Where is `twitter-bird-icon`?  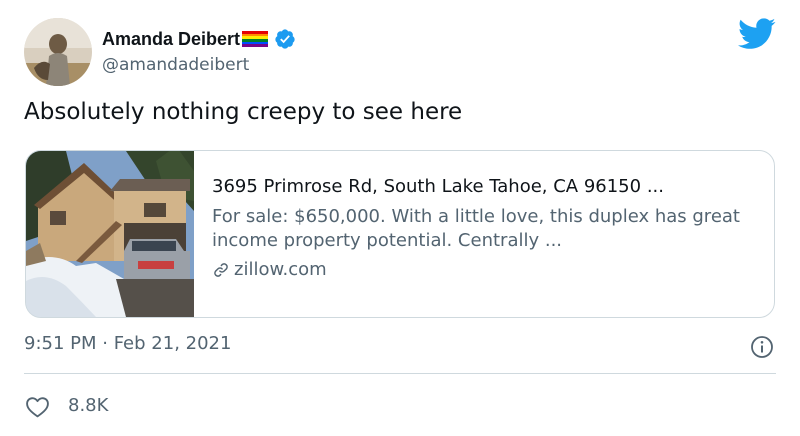 twitter-bird-icon is located at coordinates (757, 34).